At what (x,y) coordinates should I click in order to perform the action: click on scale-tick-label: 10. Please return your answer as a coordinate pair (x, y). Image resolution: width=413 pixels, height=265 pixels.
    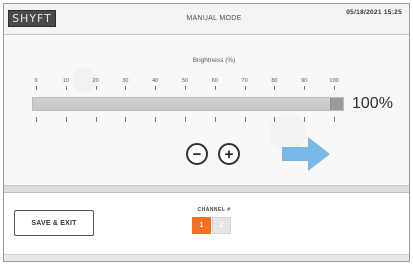
    Looking at the image, I should click on (65, 81).